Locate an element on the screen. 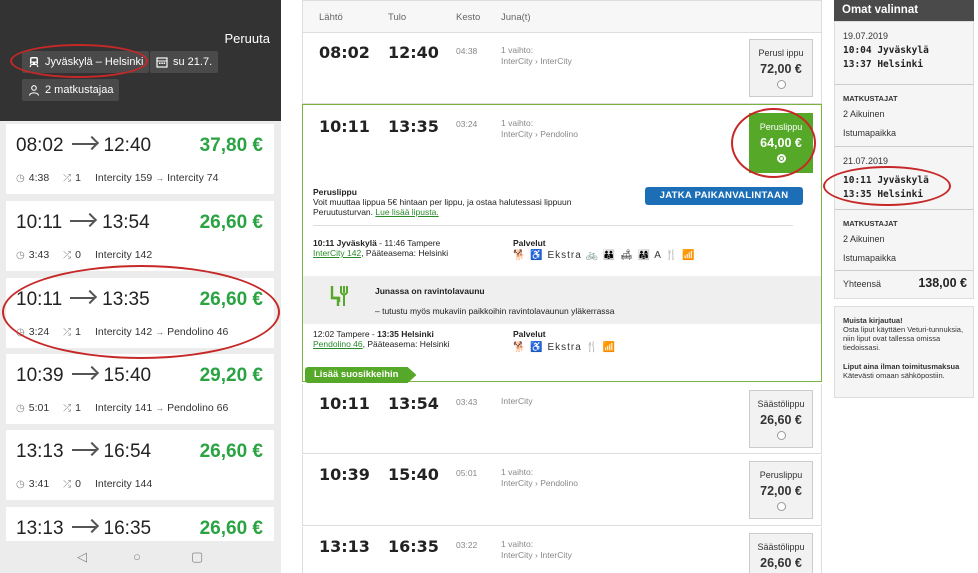 This screenshot has height=573, width=978. changes: 0 is located at coordinates (78, 484).